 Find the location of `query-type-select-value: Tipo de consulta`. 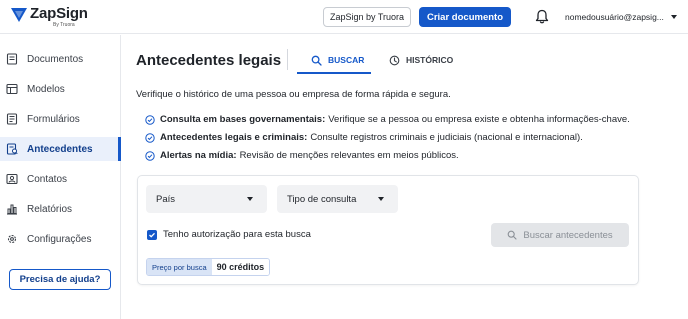

query-type-select-value: Tipo de consulta is located at coordinates (322, 199).